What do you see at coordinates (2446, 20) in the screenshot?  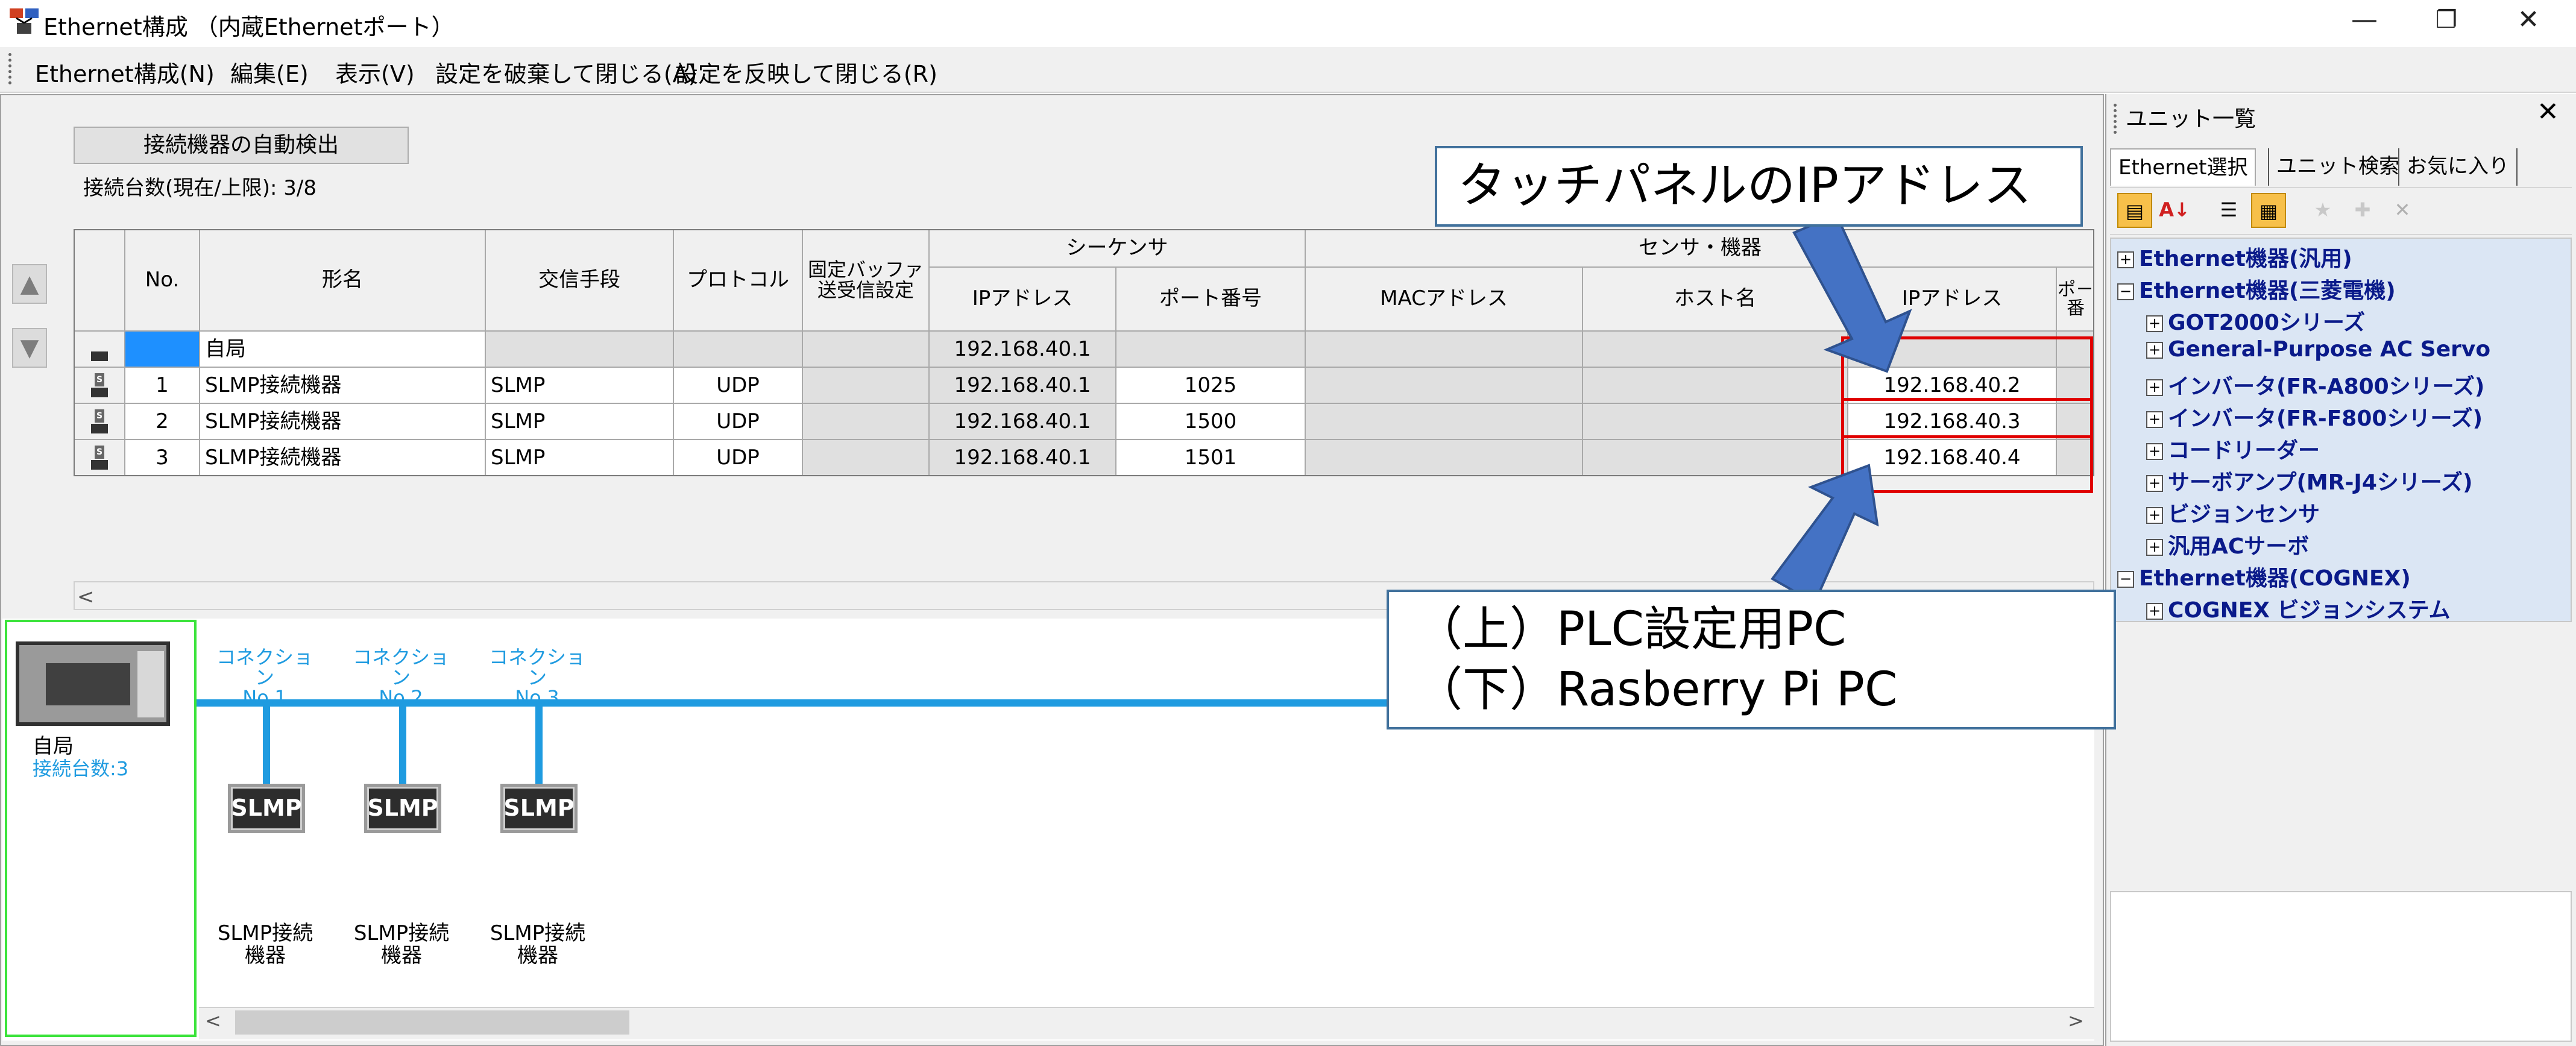 I see `restore-button: ❐` at bounding box center [2446, 20].